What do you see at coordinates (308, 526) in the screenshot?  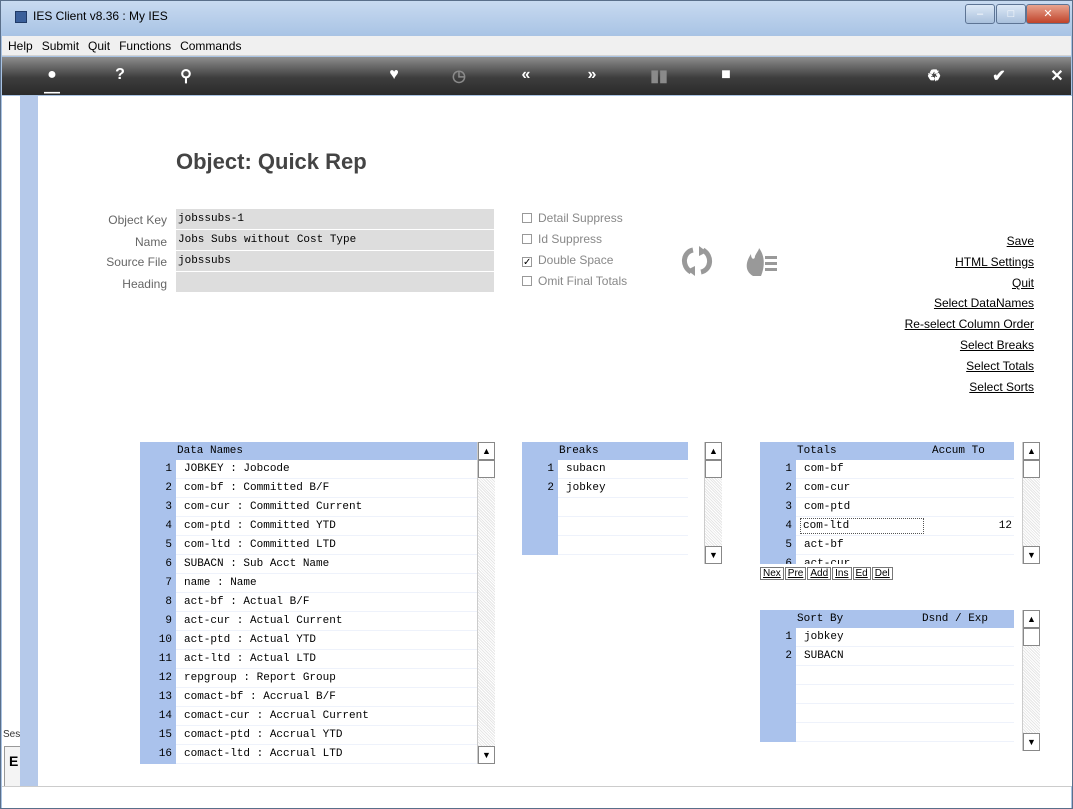 I see `grid-row: 4 com-ptd : Committed YTD` at bounding box center [308, 526].